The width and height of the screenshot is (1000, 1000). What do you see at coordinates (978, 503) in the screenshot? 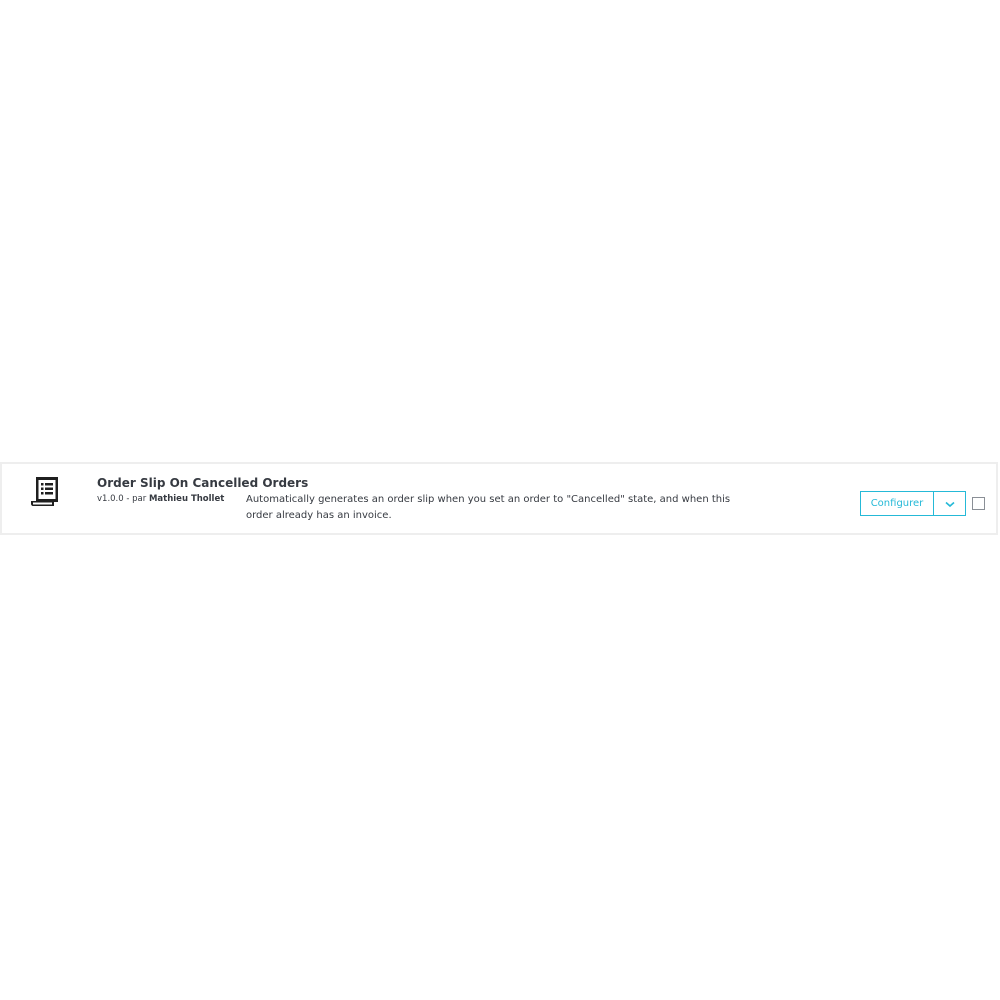
I see `module-select-checkbox` at bounding box center [978, 503].